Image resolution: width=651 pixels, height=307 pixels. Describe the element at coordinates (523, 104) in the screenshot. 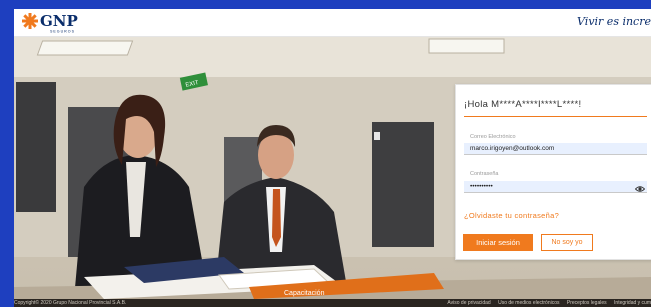

I see `greeting-title: ¡Hola M****A****I****L****!` at that location.